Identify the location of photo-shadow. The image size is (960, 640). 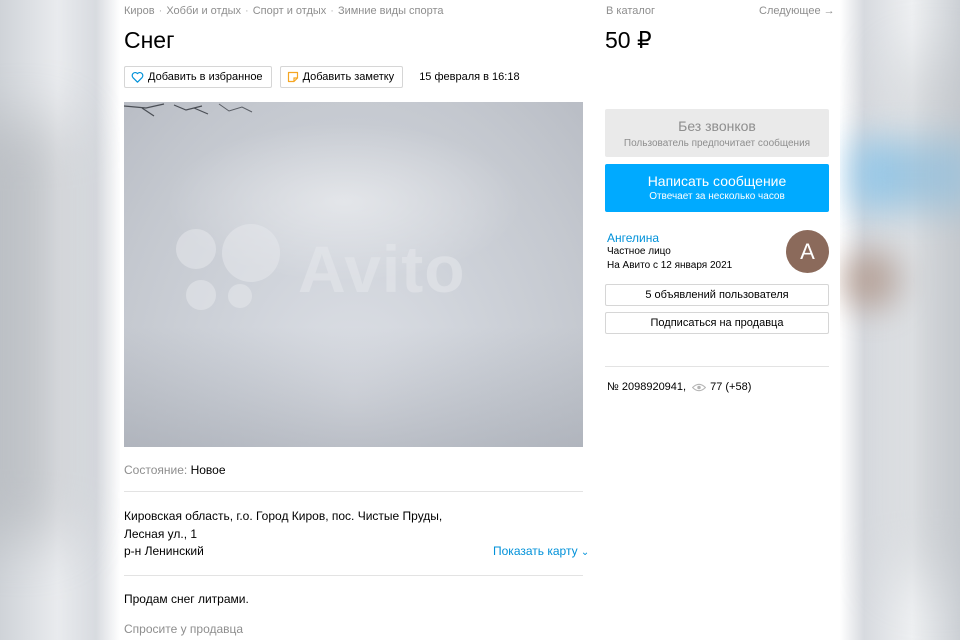
(353, 387).